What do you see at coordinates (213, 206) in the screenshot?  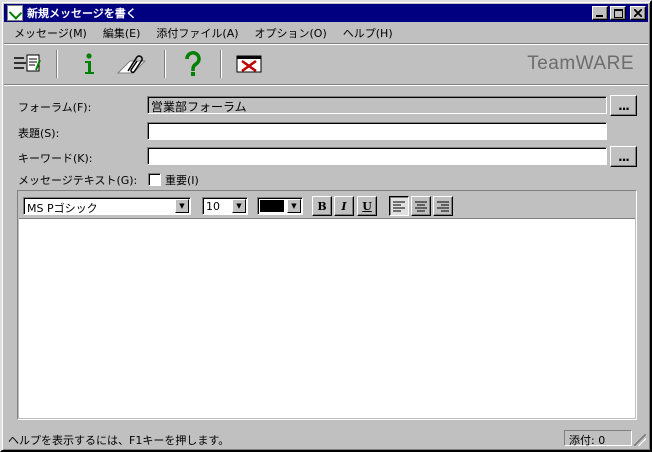 I see `size-value: 10` at bounding box center [213, 206].